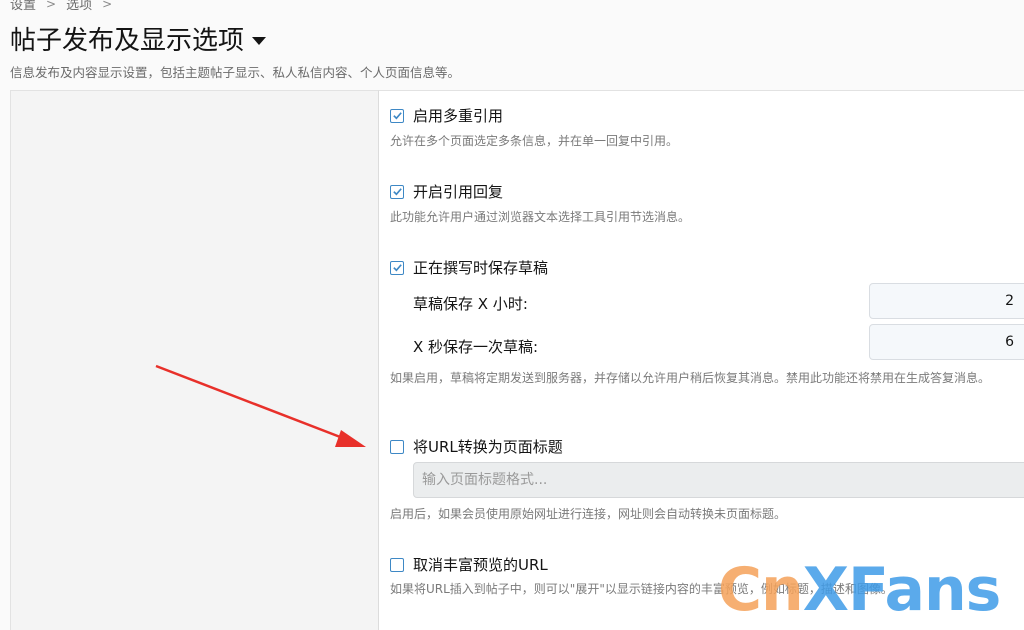 This screenshot has width=1024, height=630. I want to click on cnxfans-watermark: CnXFans, so click(860, 590).